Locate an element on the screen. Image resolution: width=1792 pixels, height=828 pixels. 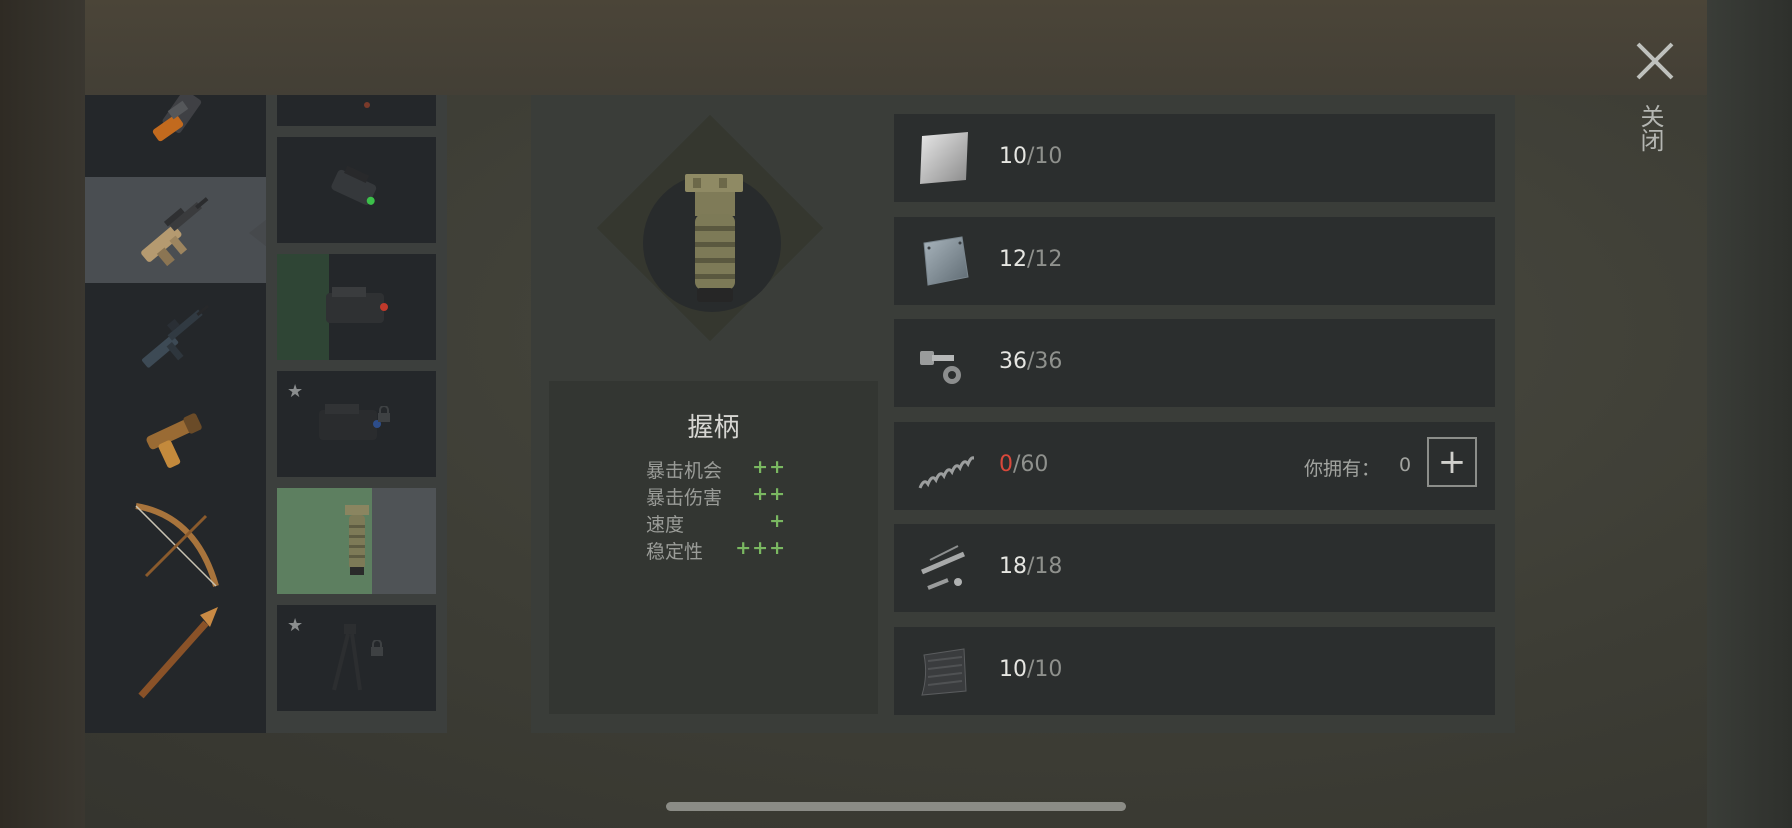
material-count: 36/36 is located at coordinates (1031, 361).